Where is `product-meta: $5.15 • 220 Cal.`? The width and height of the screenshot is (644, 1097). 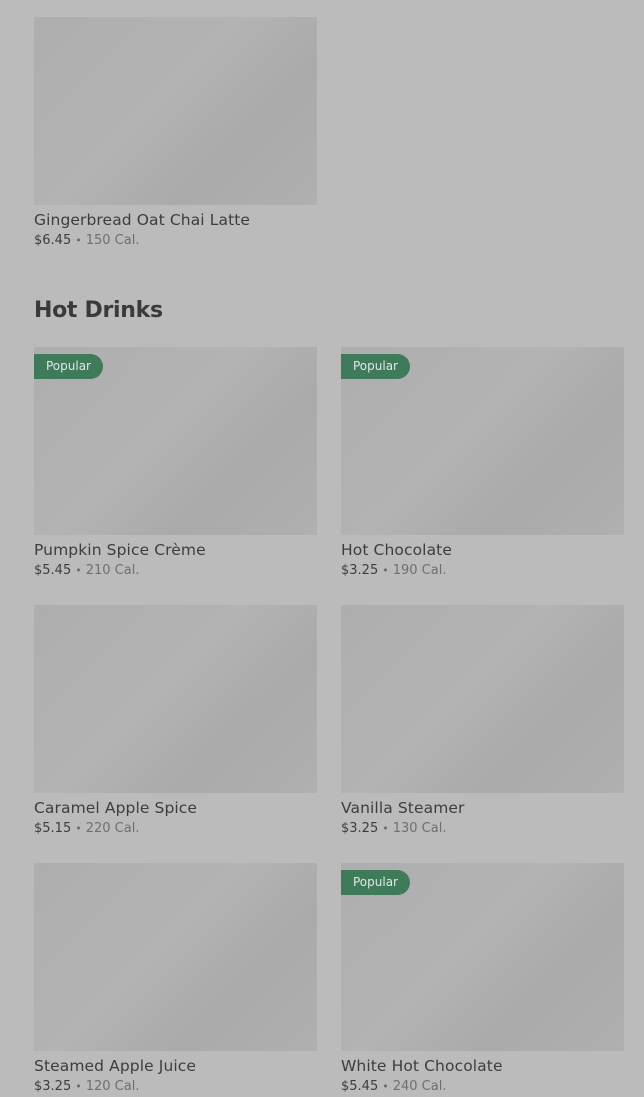 product-meta: $5.15 • 220 Cal. is located at coordinates (175, 829).